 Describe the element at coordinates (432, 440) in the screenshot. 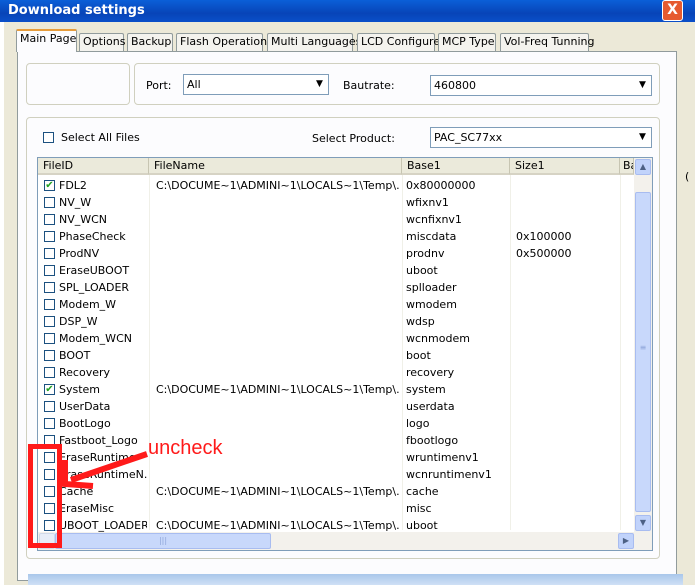

I see `cell-base1: fbootlogo` at that location.